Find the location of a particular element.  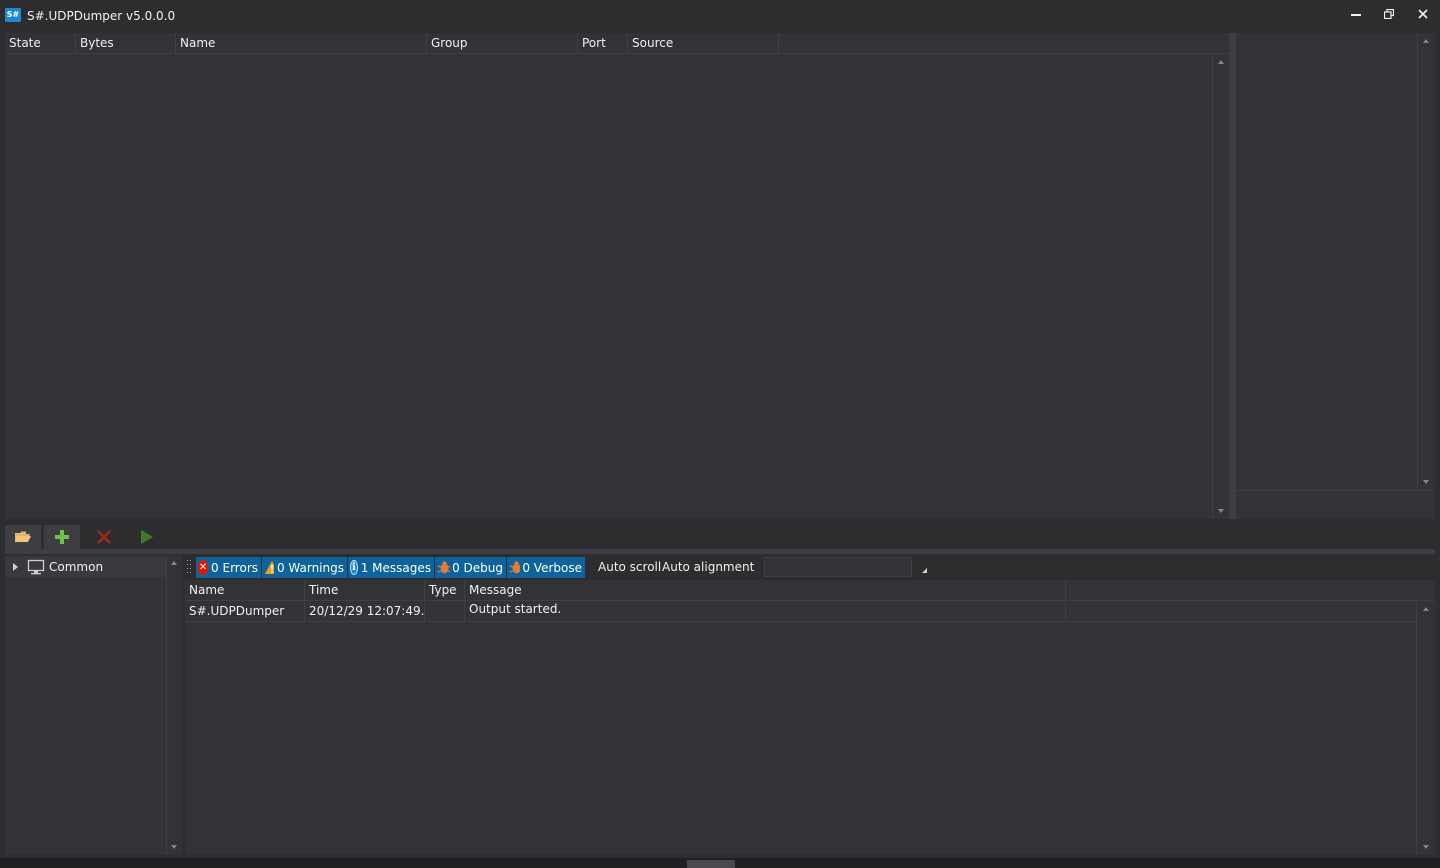

restore-icon is located at coordinates (1389, 14).